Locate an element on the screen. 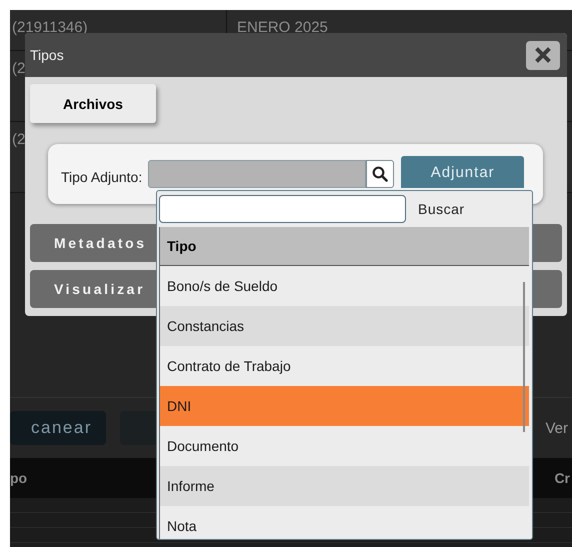 The width and height of the screenshot is (572, 547). list-item: Constancias is located at coordinates (344, 326).